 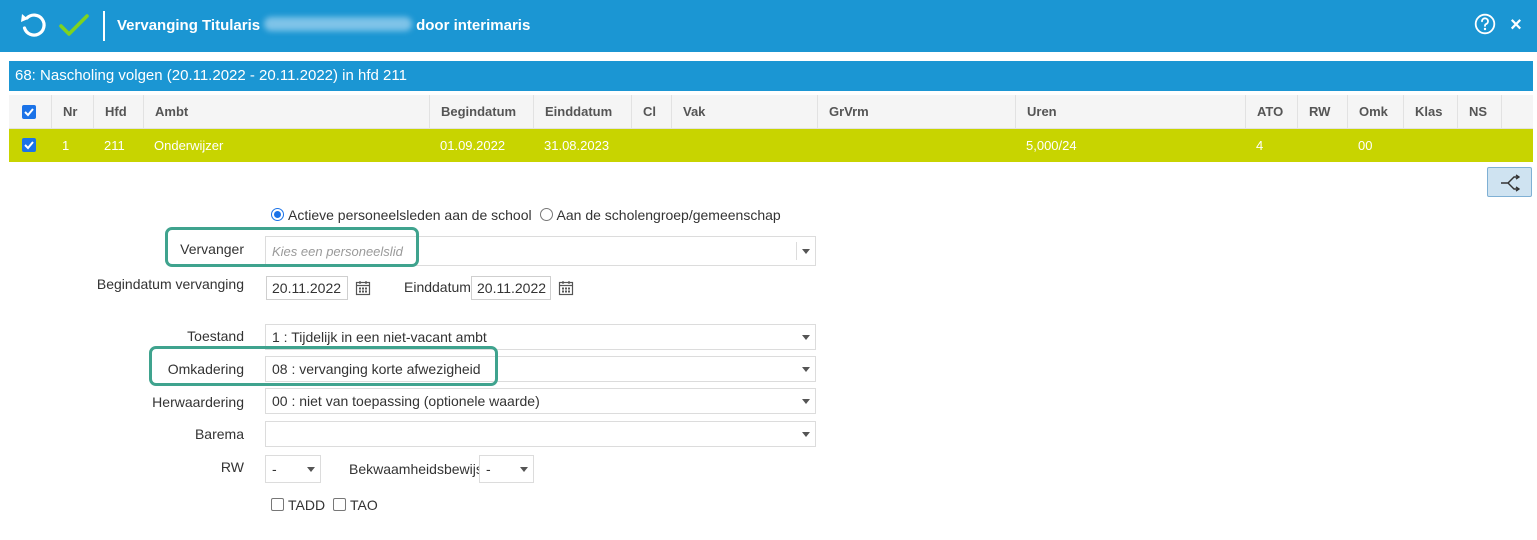 I want to click on cell-vak, so click(x=676, y=145).